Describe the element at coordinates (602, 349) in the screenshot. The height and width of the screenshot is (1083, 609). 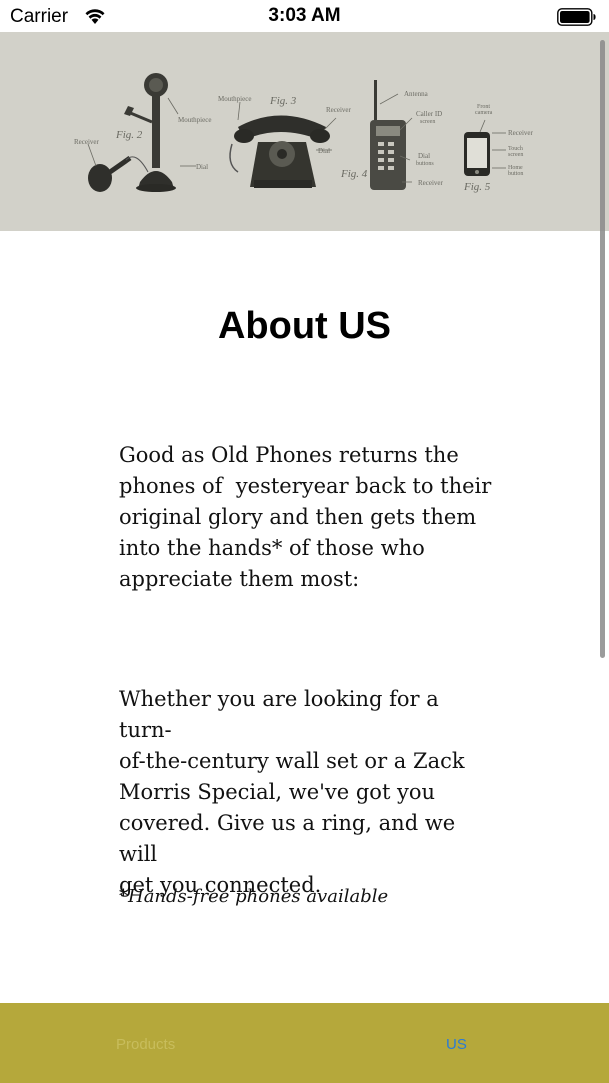
I see `scroll-indicator` at that location.